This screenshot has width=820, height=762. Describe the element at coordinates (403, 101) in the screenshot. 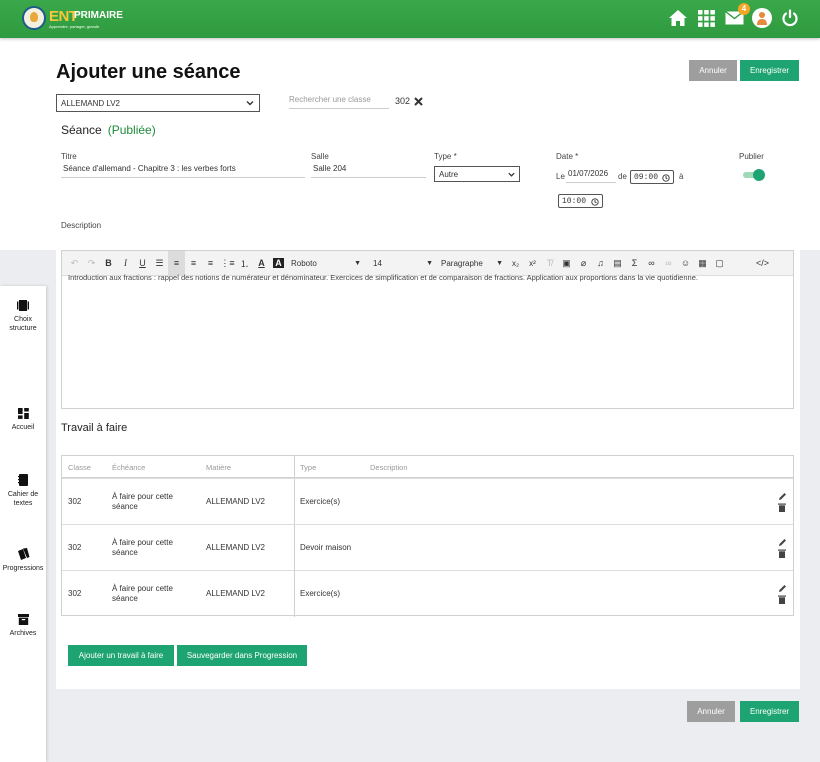

I see `class-tag-label: 302` at that location.